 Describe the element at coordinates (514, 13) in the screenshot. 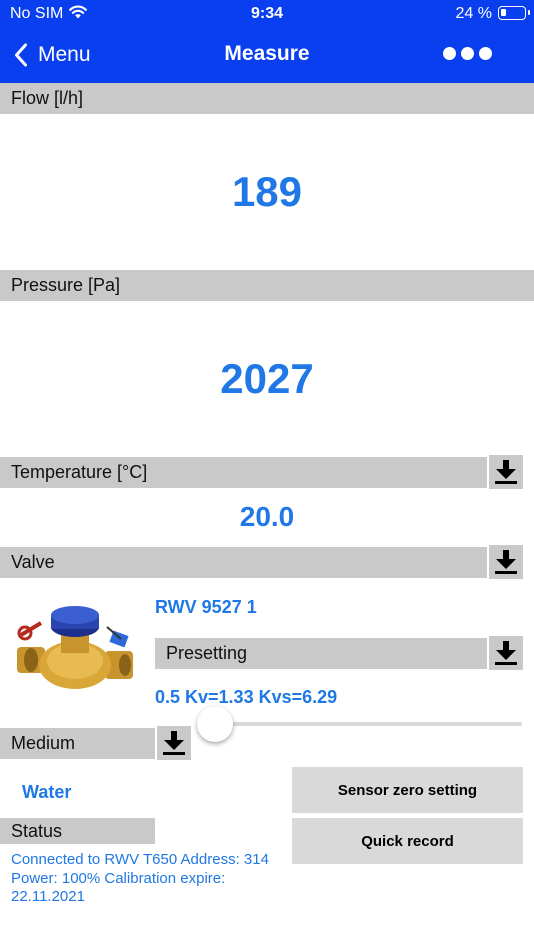

I see `battery-icon` at that location.